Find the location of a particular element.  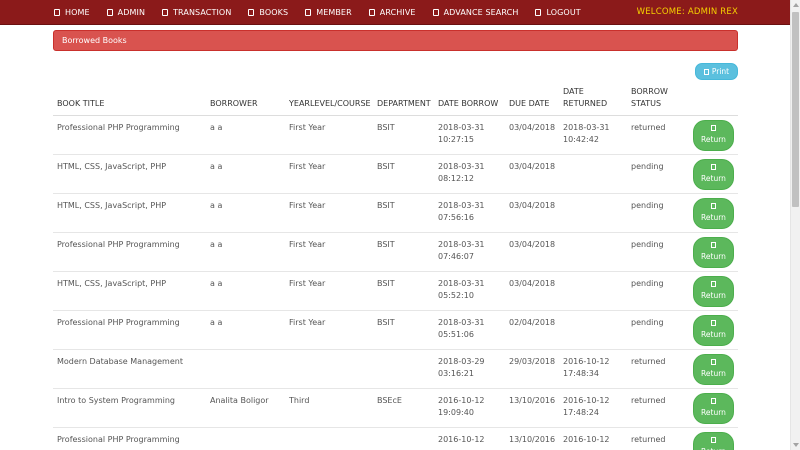

scroll-up-arrow-icon is located at coordinates (796, 5).